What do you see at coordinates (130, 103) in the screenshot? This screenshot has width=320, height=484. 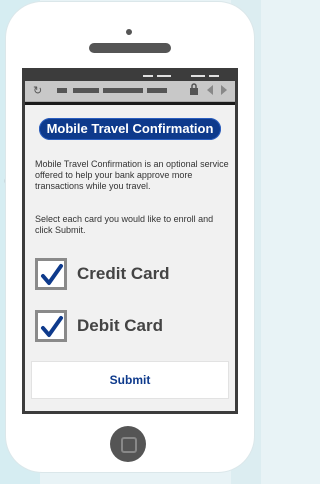 I see `toolbar-divider` at bounding box center [130, 103].